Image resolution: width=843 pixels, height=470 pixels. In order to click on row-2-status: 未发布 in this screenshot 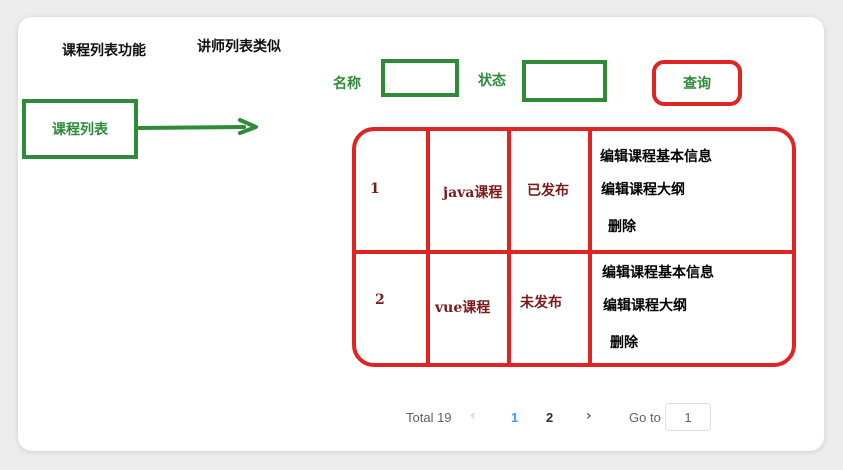, I will do `click(541, 303)`.